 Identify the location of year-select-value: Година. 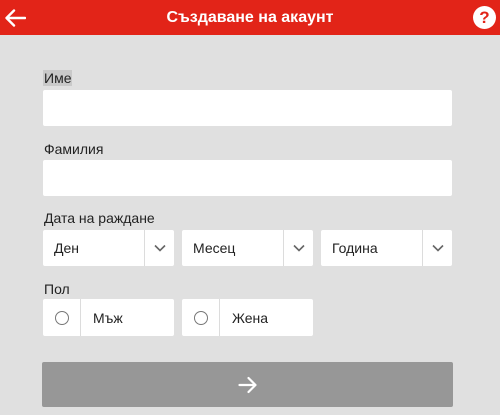
(355, 248).